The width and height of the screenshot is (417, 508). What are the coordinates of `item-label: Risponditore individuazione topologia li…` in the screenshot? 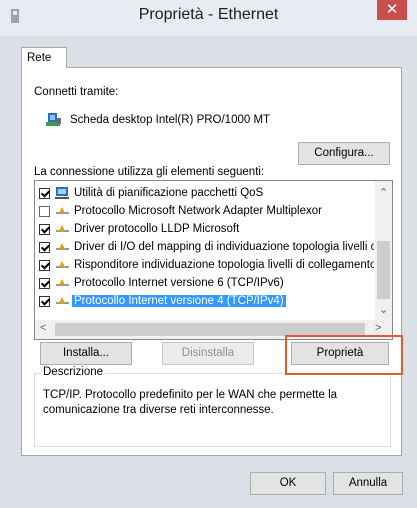 It's located at (224, 265).